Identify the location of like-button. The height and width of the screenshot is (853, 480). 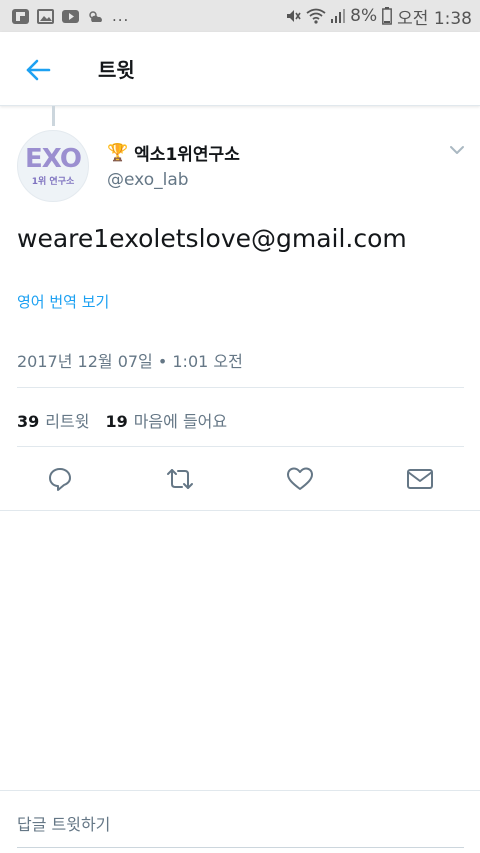
(300, 479).